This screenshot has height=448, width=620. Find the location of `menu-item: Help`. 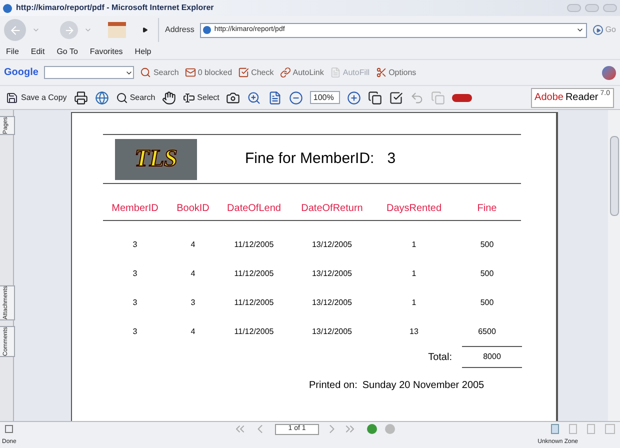

menu-item: Help is located at coordinates (143, 52).